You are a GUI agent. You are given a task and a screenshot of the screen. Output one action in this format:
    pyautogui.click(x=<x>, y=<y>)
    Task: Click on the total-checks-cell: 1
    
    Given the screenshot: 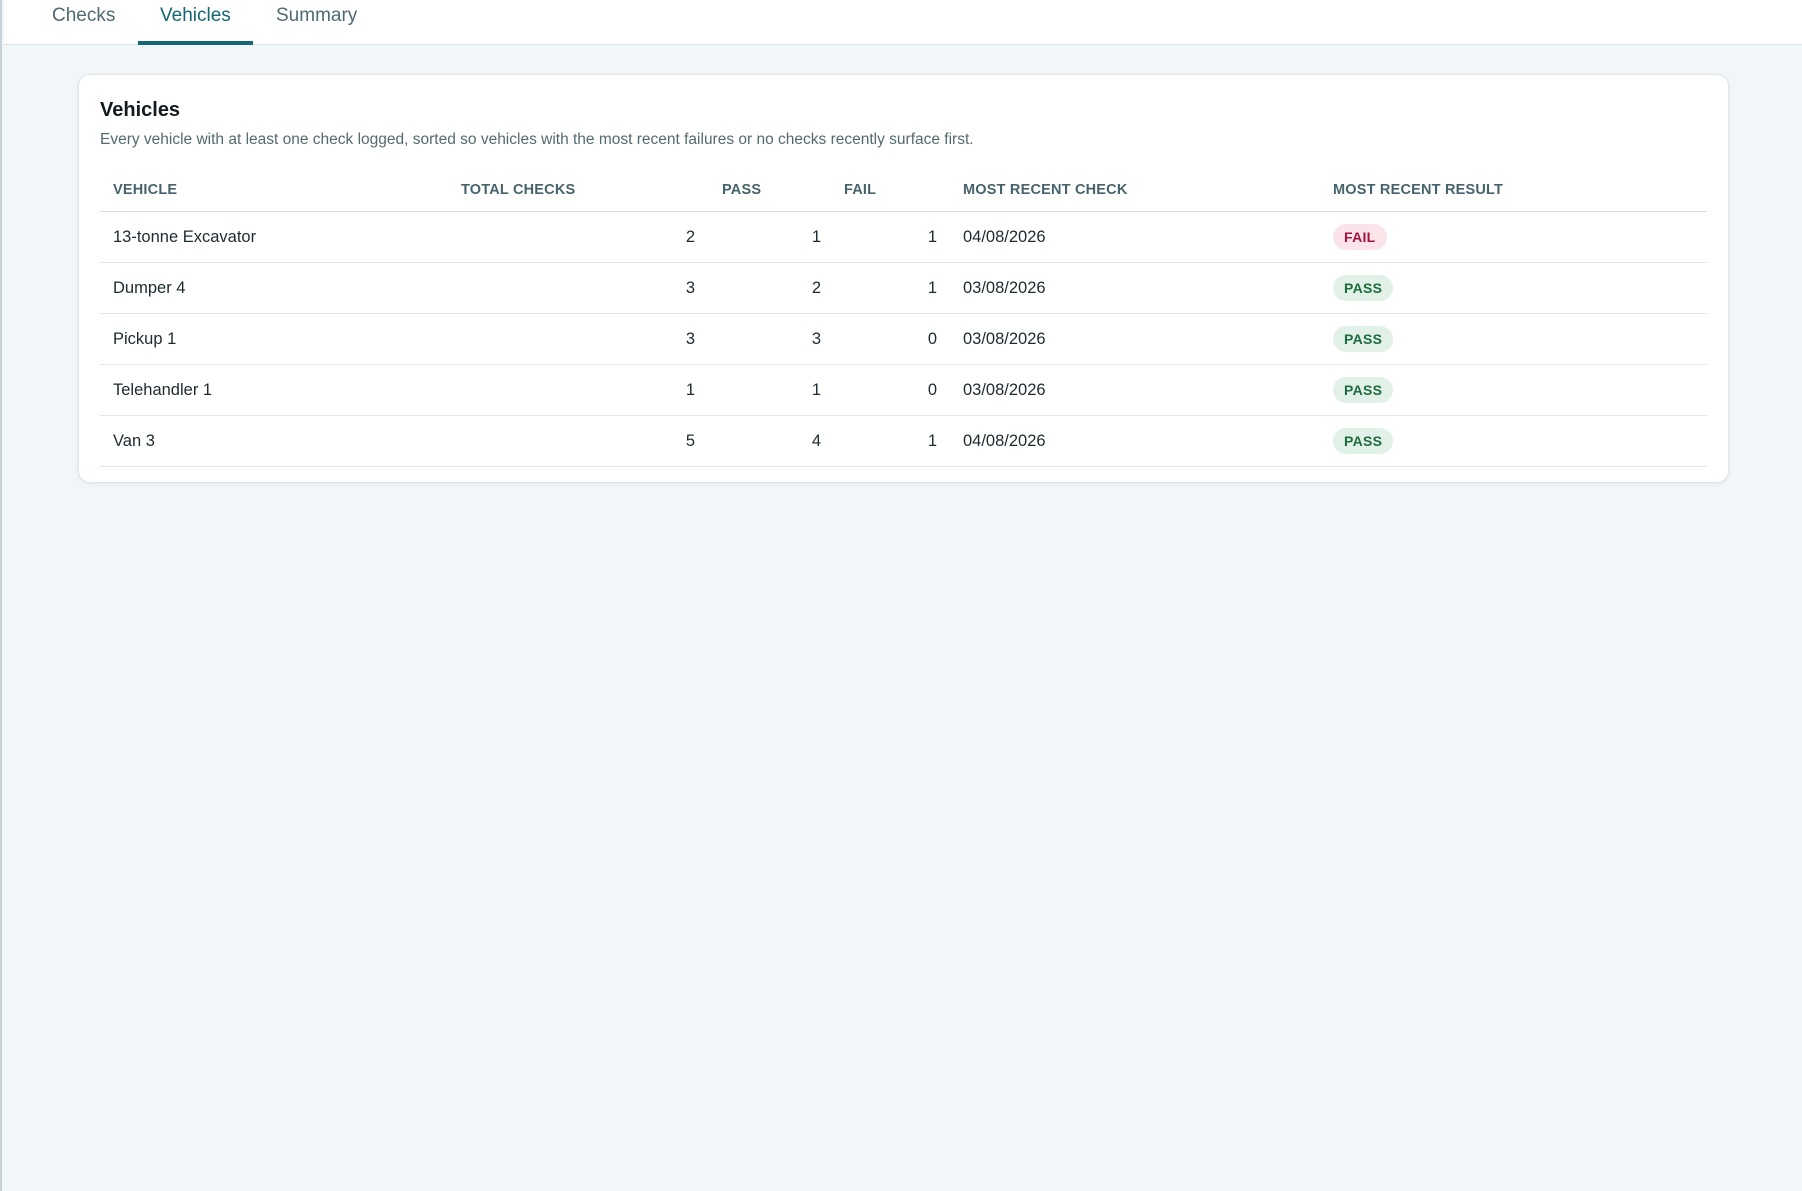 What is the action you would take?
    pyautogui.click(x=578, y=390)
    